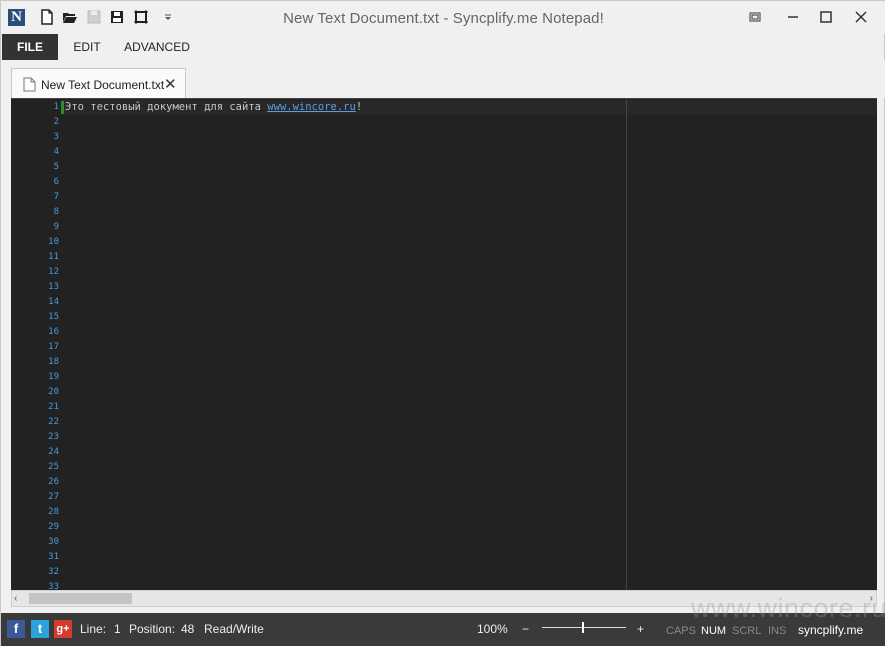 The height and width of the screenshot is (646, 885). Describe the element at coordinates (53, 512) in the screenshot. I see `line-number: 28` at that location.